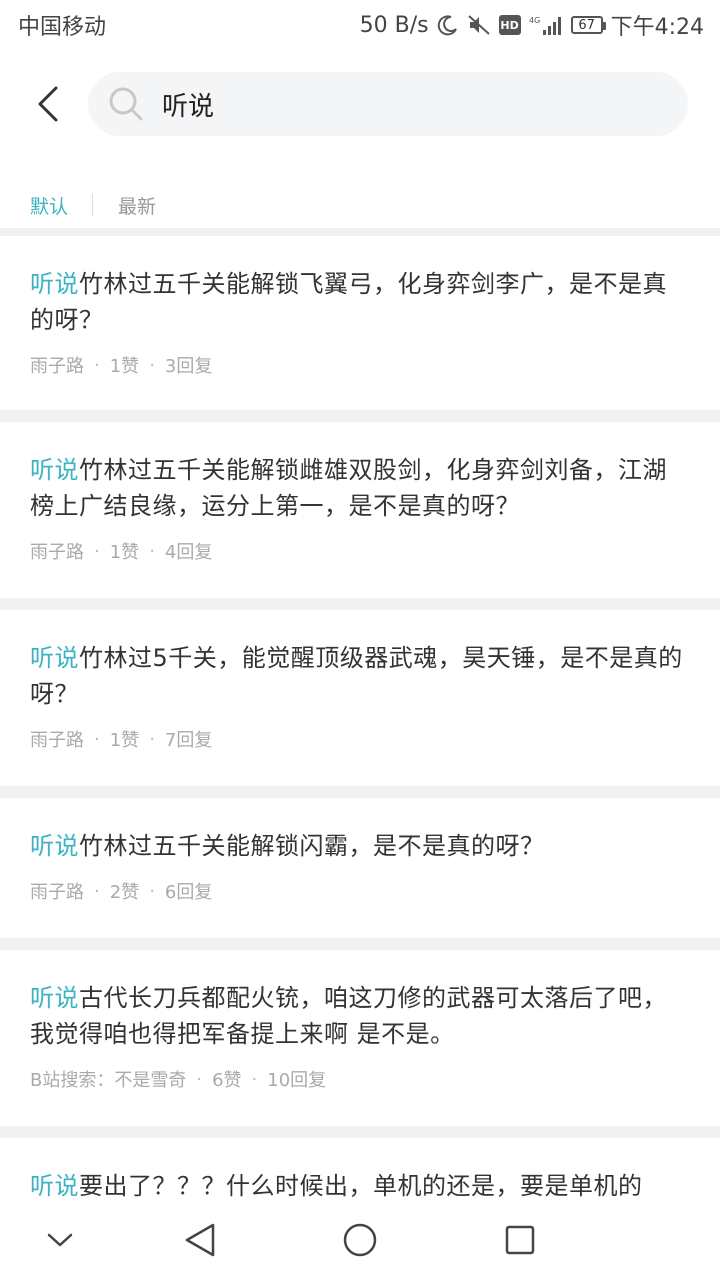 The image size is (720, 1280). What do you see at coordinates (348, 302) in the screenshot?
I see `post-title-text: 竹林过五千关能解锁飞翼弓，化身弈剑李广，是不是真的呀？` at bounding box center [348, 302].